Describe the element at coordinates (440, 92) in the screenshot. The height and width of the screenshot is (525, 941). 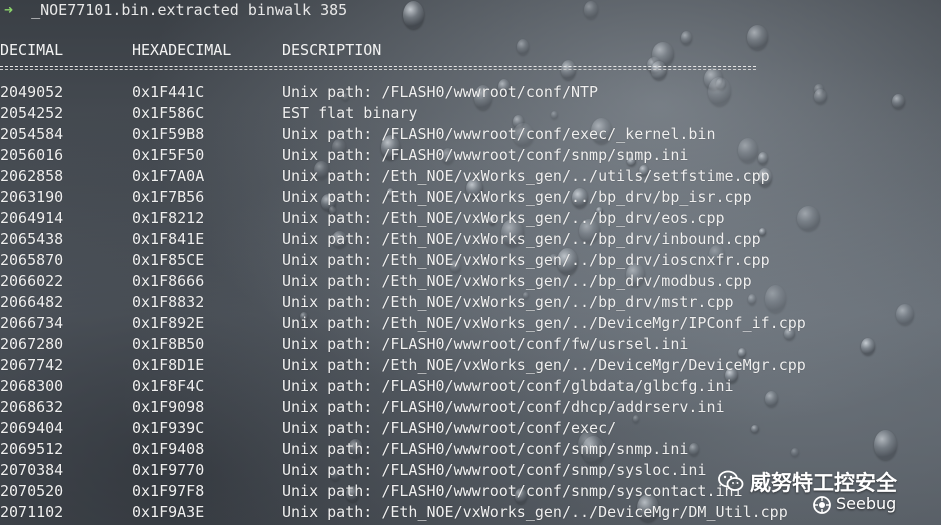
I see `cell-description: Unix path: /FLASH0/wwwroot/conf/NTP` at that location.